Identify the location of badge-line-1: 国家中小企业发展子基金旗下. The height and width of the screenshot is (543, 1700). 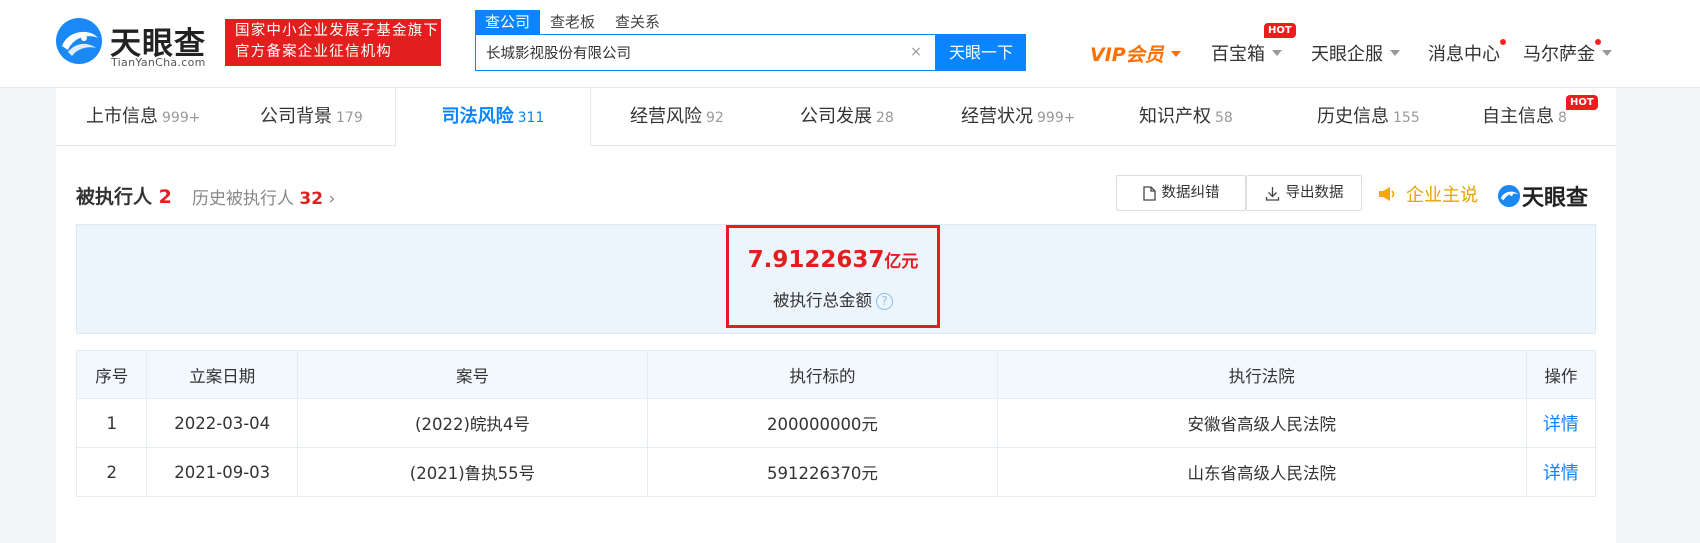
(337, 31).